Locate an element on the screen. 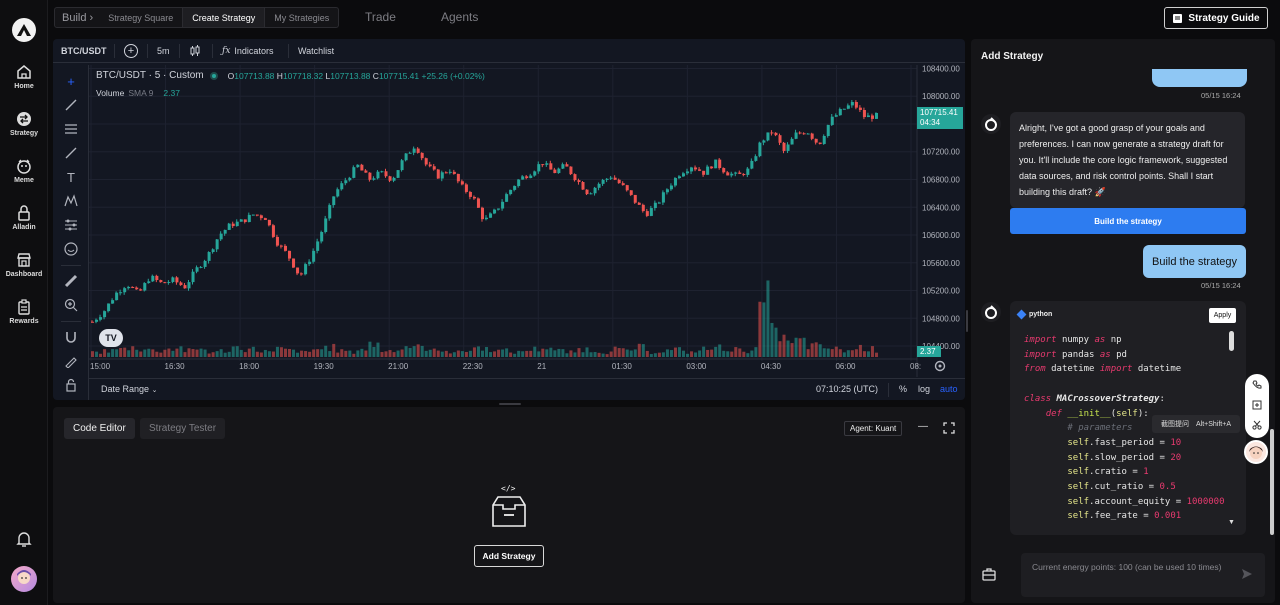  compare-plus-icon: + is located at coordinates (131, 50).